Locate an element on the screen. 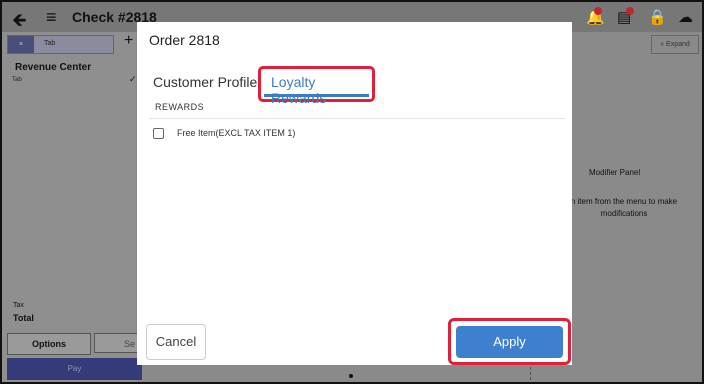 The height and width of the screenshot is (384, 704). tab-label: Tab is located at coordinates (50, 43).